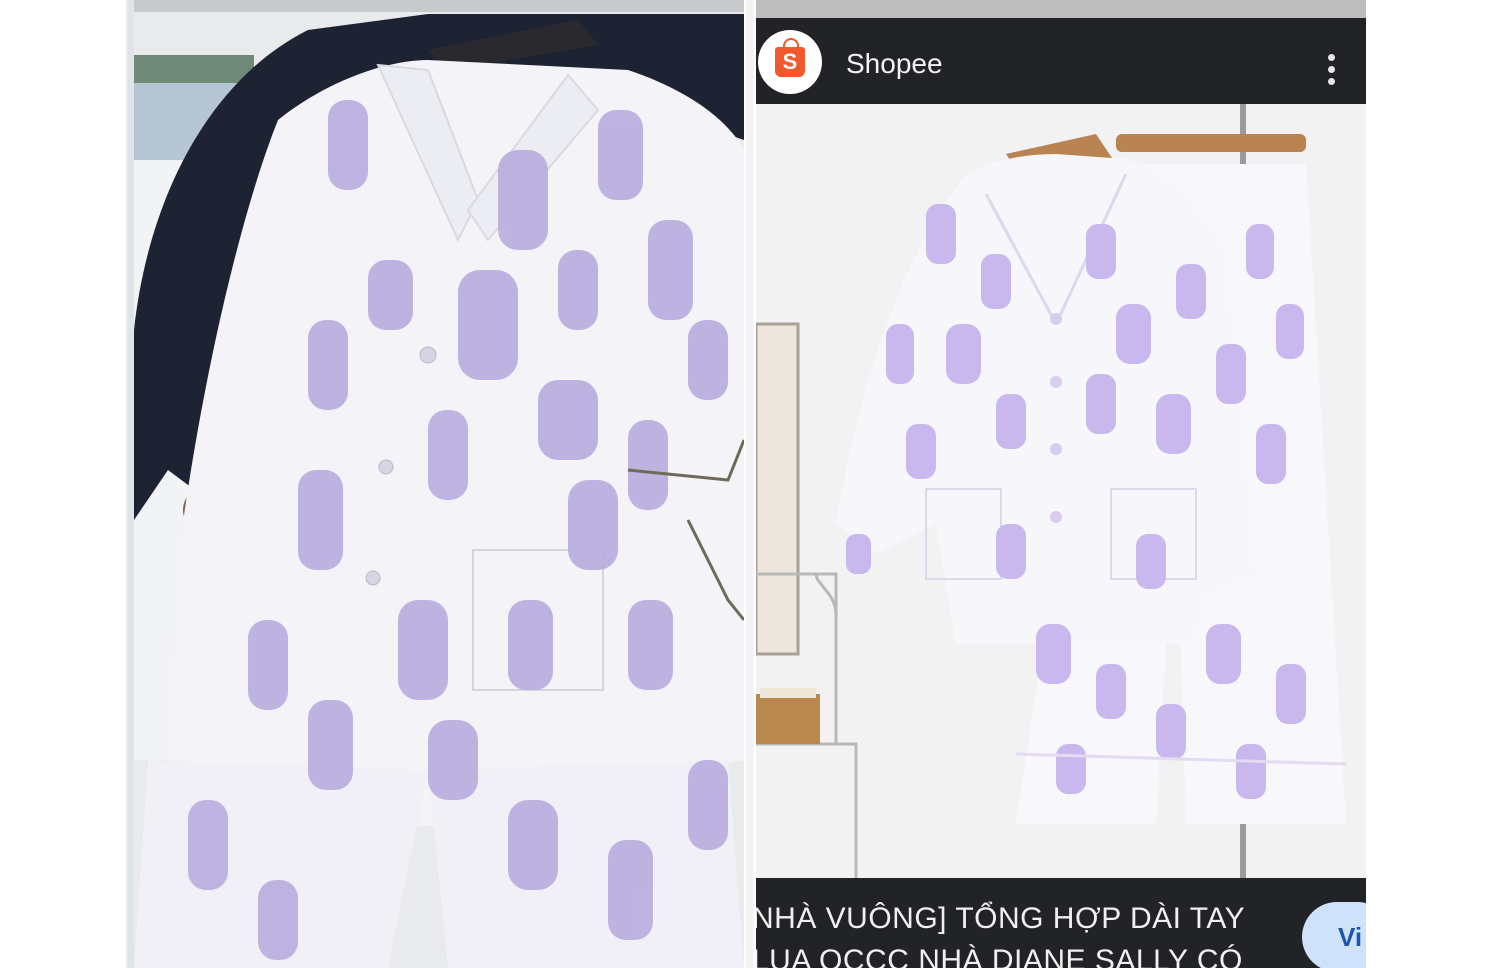 The image size is (1500, 968). Describe the element at coordinates (1061, 9) in the screenshot. I see `right-top-bar` at that location.